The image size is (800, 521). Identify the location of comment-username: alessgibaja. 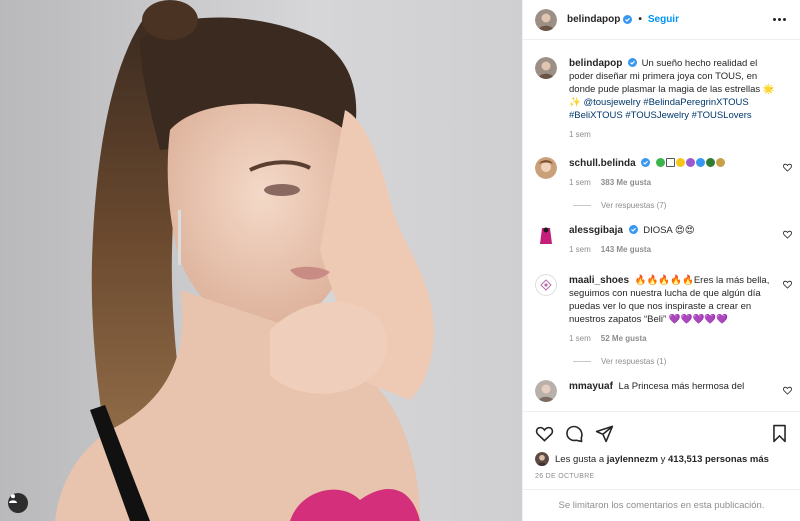
(596, 230).